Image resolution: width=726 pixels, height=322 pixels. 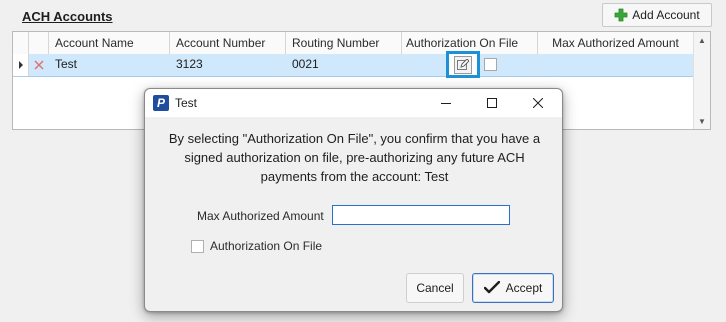 What do you see at coordinates (702, 40) in the screenshot?
I see `scroll-up-icon: ▲` at bounding box center [702, 40].